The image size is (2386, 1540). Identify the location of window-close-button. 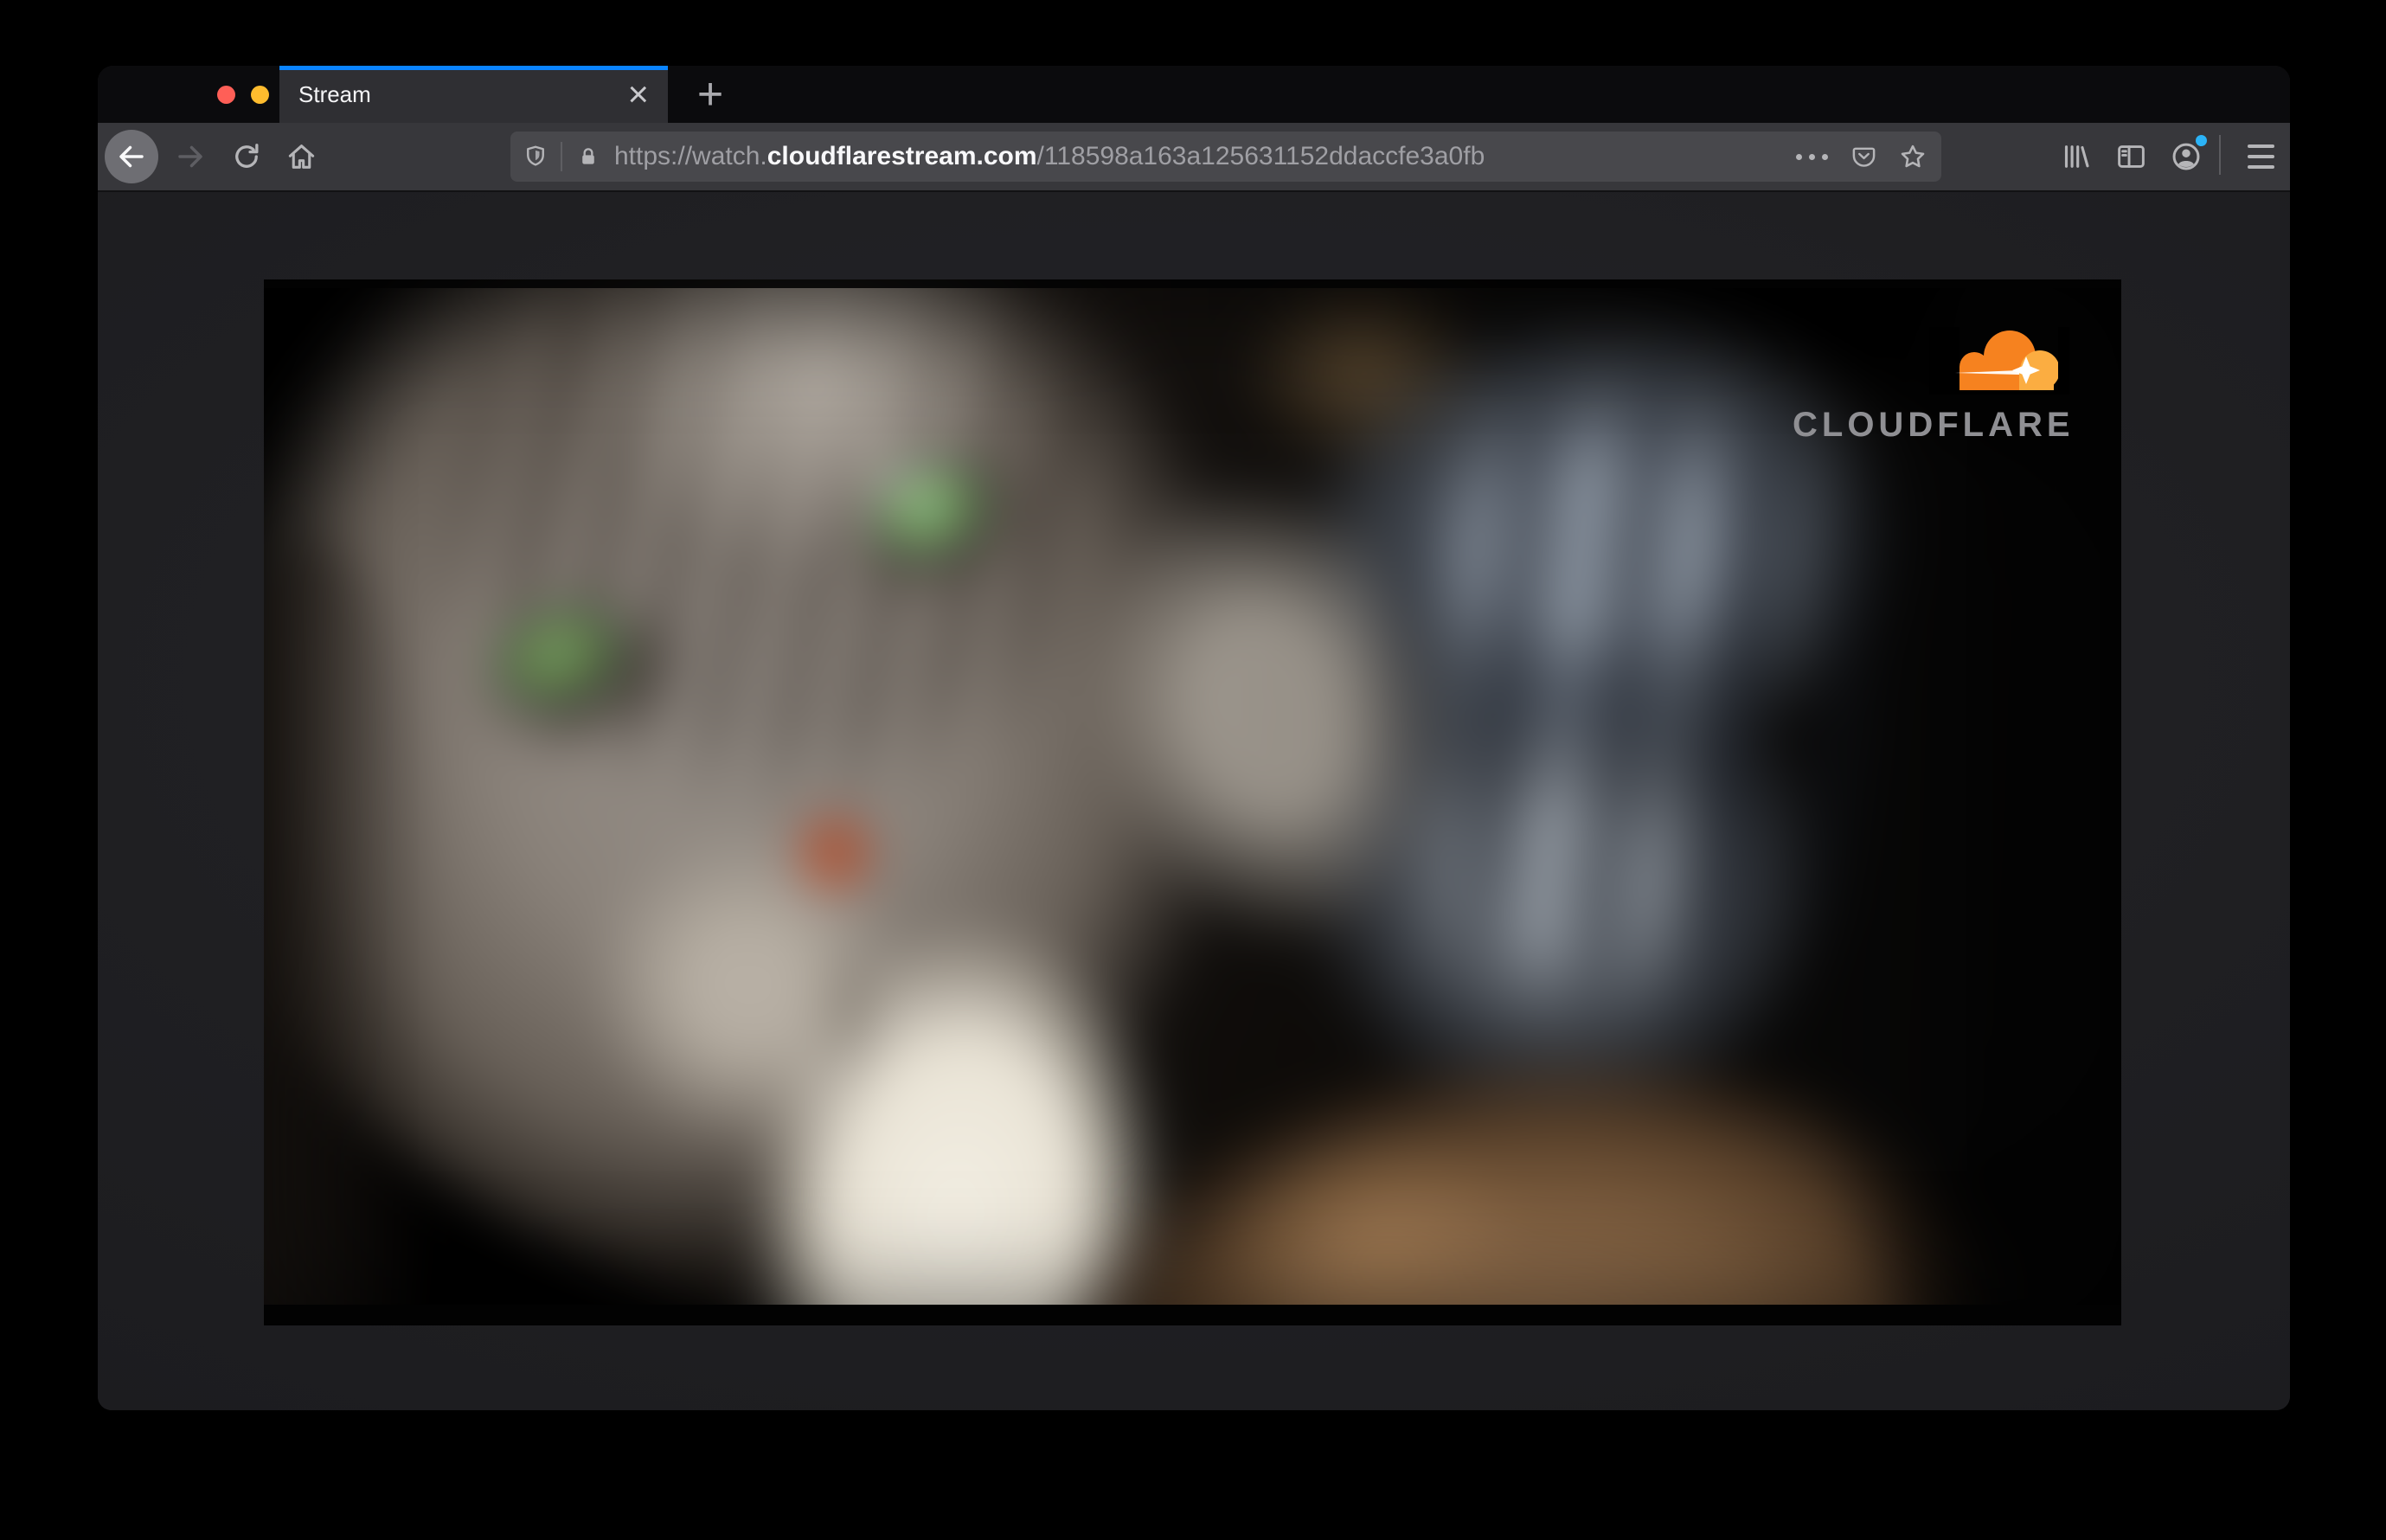
(226, 94).